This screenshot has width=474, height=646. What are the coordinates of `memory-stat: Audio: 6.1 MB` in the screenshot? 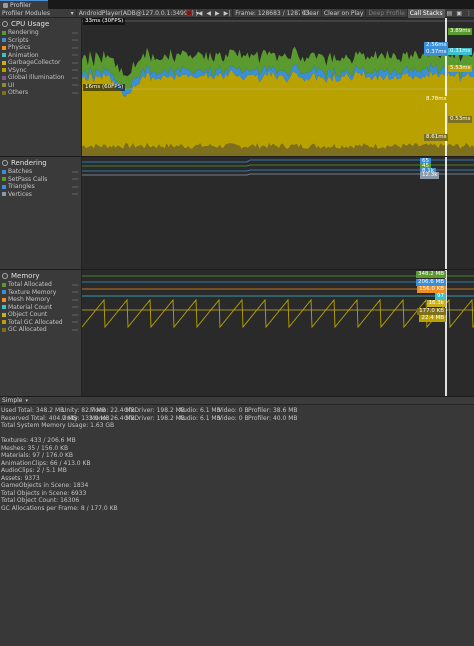 It's located at (200, 411).